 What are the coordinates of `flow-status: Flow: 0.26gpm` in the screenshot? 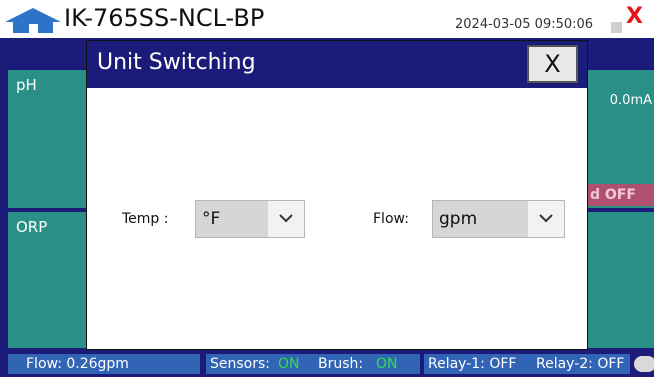 It's located at (77, 364).